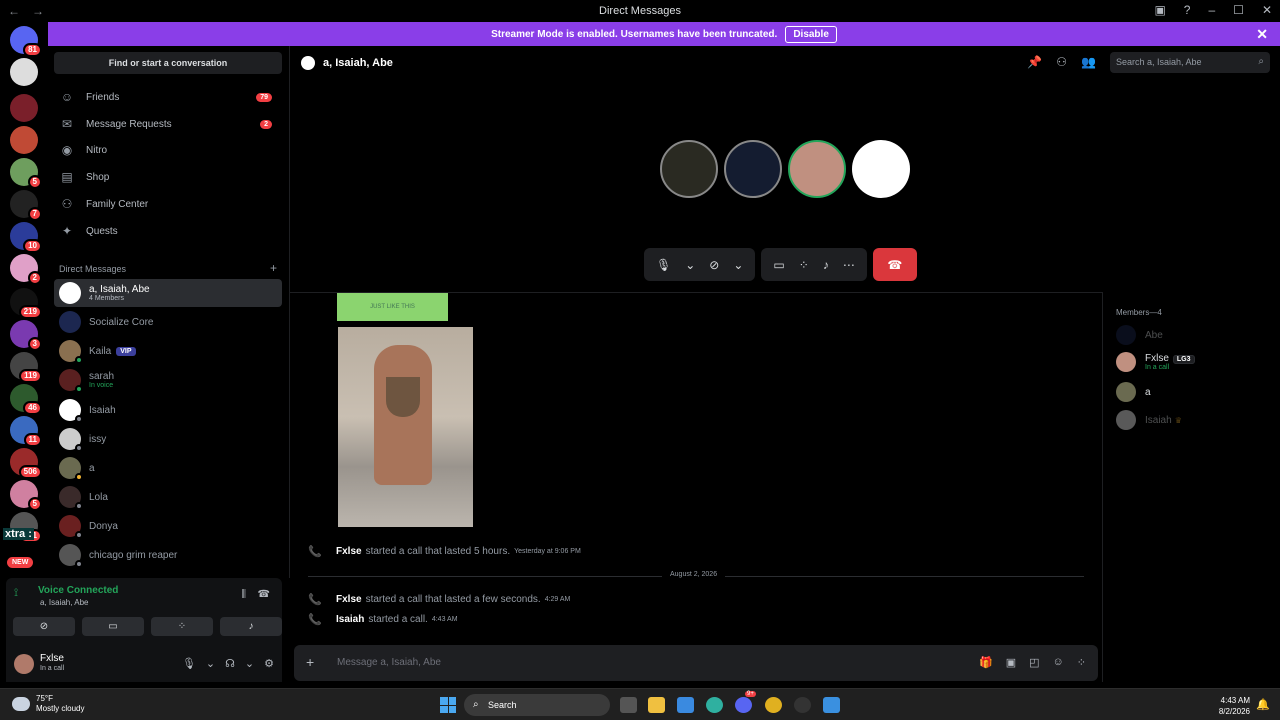  Describe the element at coordinates (1187, 10) in the screenshot. I see `help-icon: ?` at that location.